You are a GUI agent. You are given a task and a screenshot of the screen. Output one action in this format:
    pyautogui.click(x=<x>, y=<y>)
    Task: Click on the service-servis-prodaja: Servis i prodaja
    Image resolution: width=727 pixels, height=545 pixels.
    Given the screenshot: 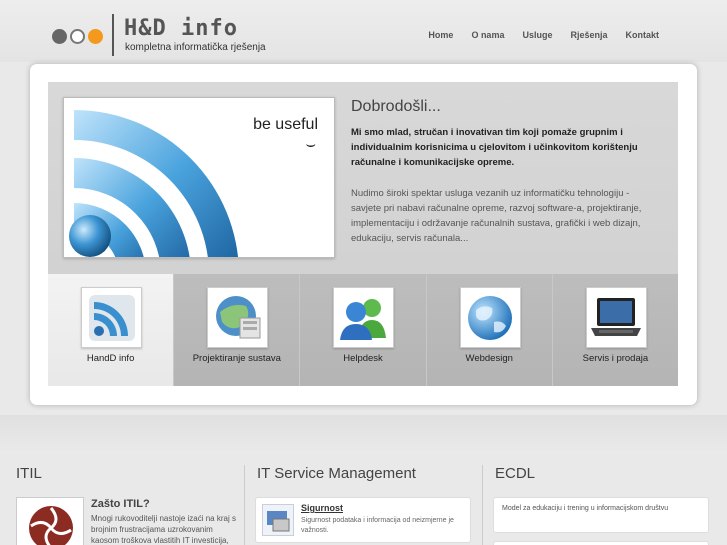 What is the action you would take?
    pyautogui.click(x=615, y=330)
    